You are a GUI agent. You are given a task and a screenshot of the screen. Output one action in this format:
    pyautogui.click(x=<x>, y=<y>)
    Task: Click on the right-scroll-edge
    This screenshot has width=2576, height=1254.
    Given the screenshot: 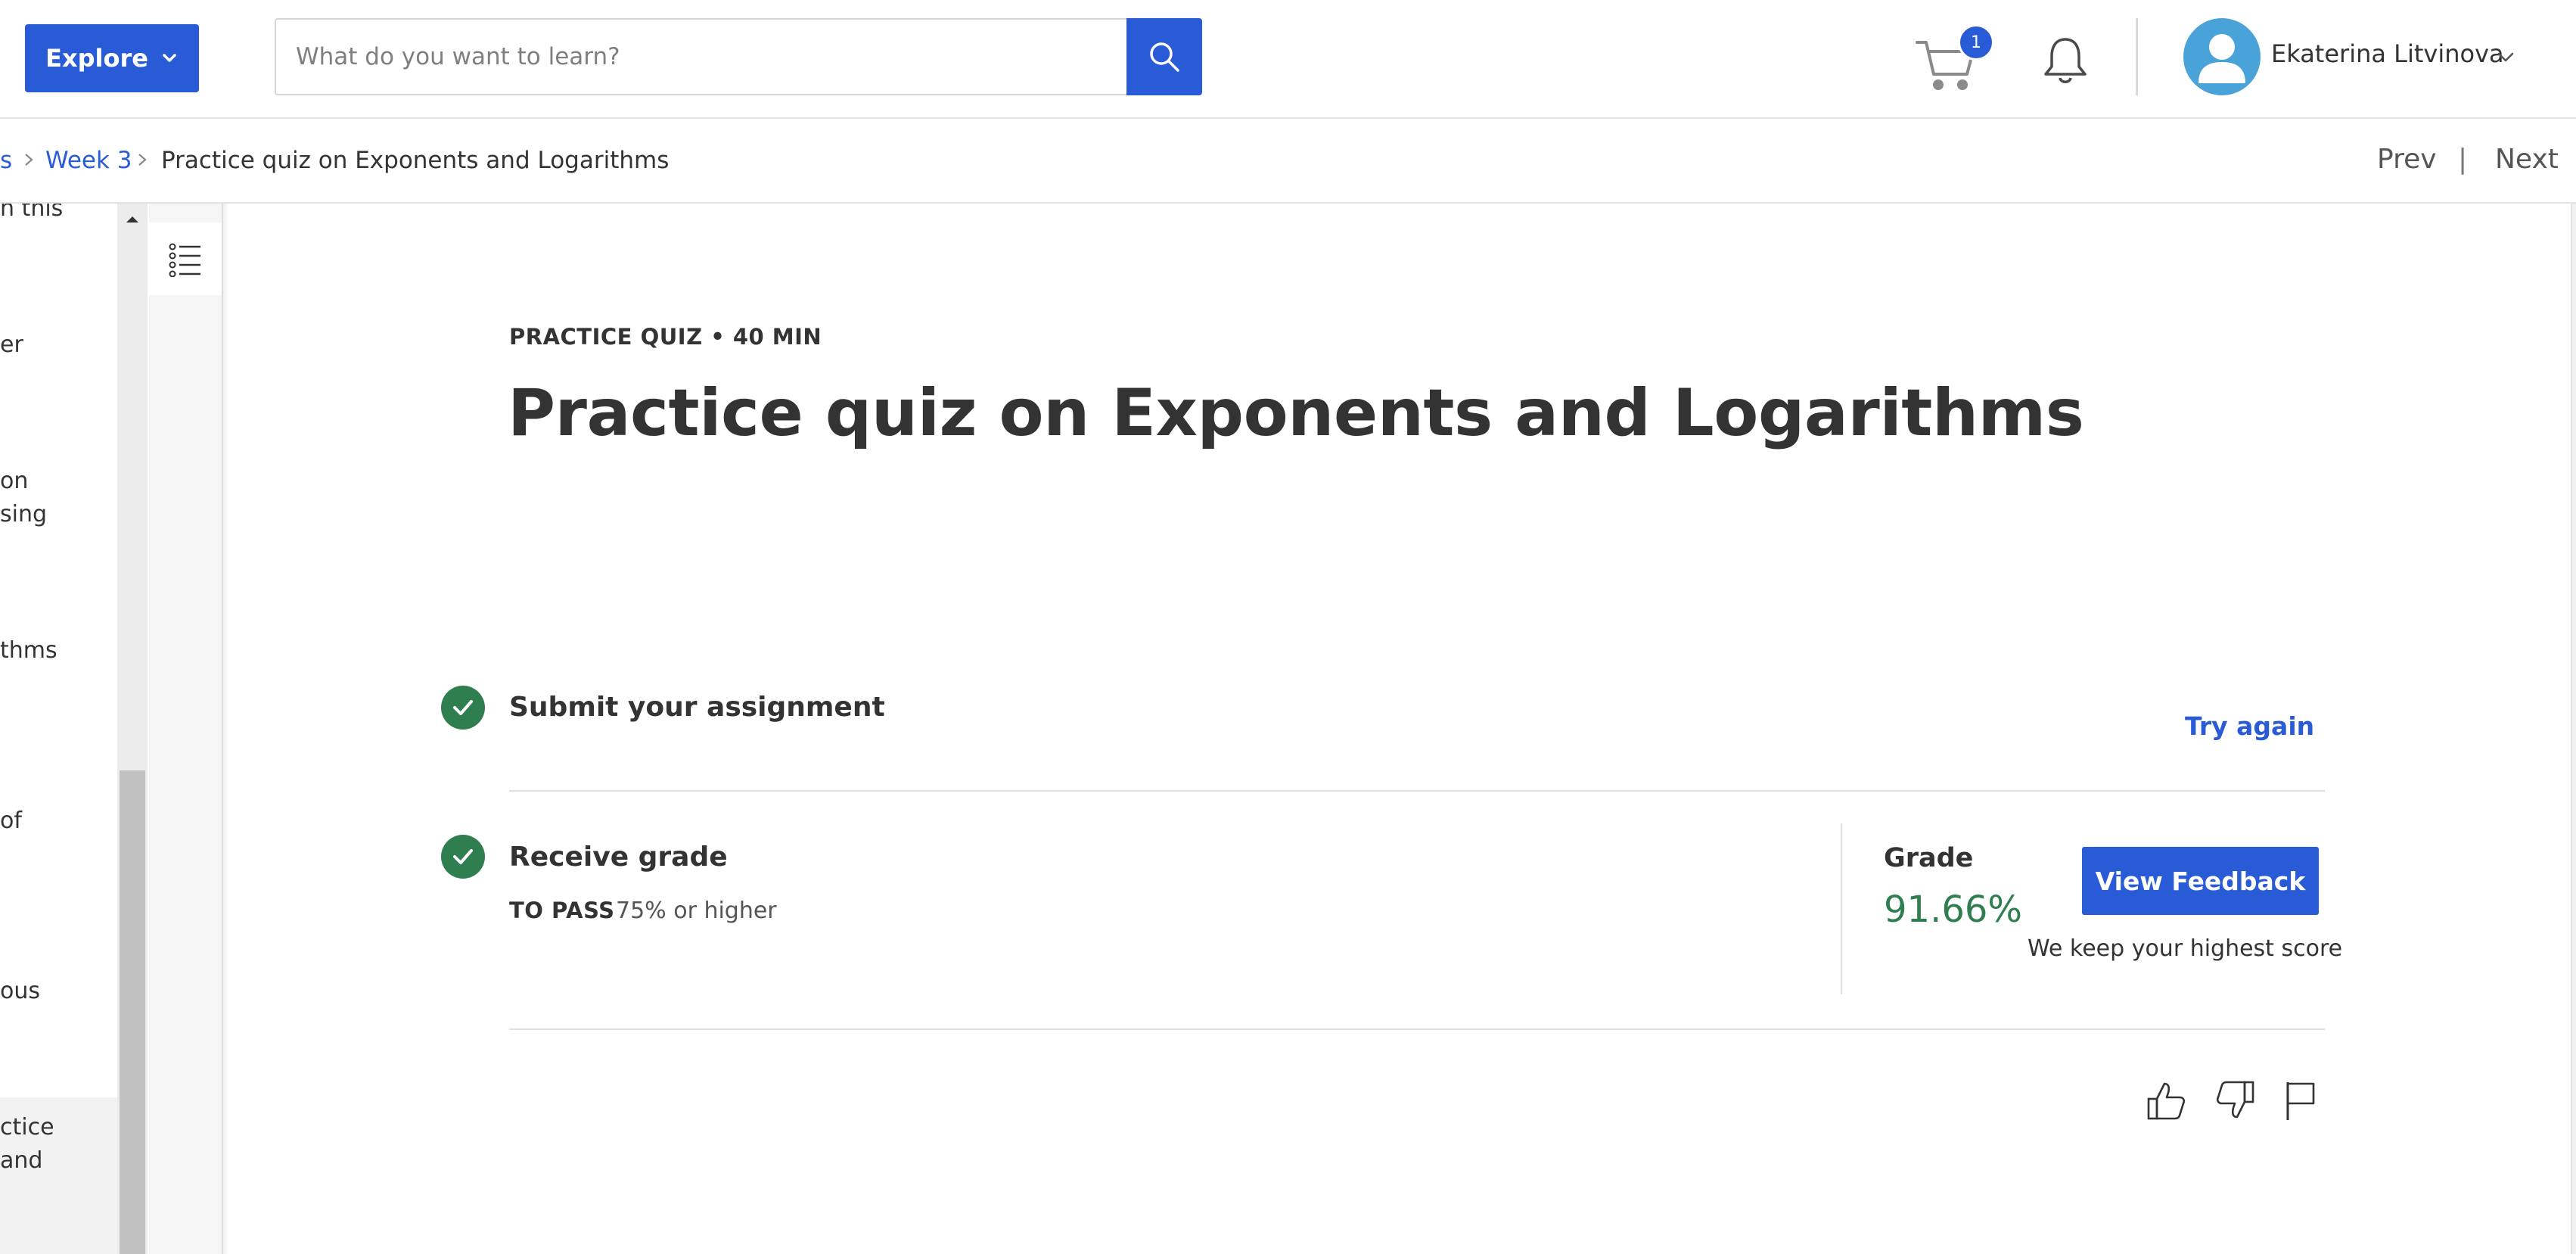 What is the action you would take?
    pyautogui.click(x=2573, y=729)
    